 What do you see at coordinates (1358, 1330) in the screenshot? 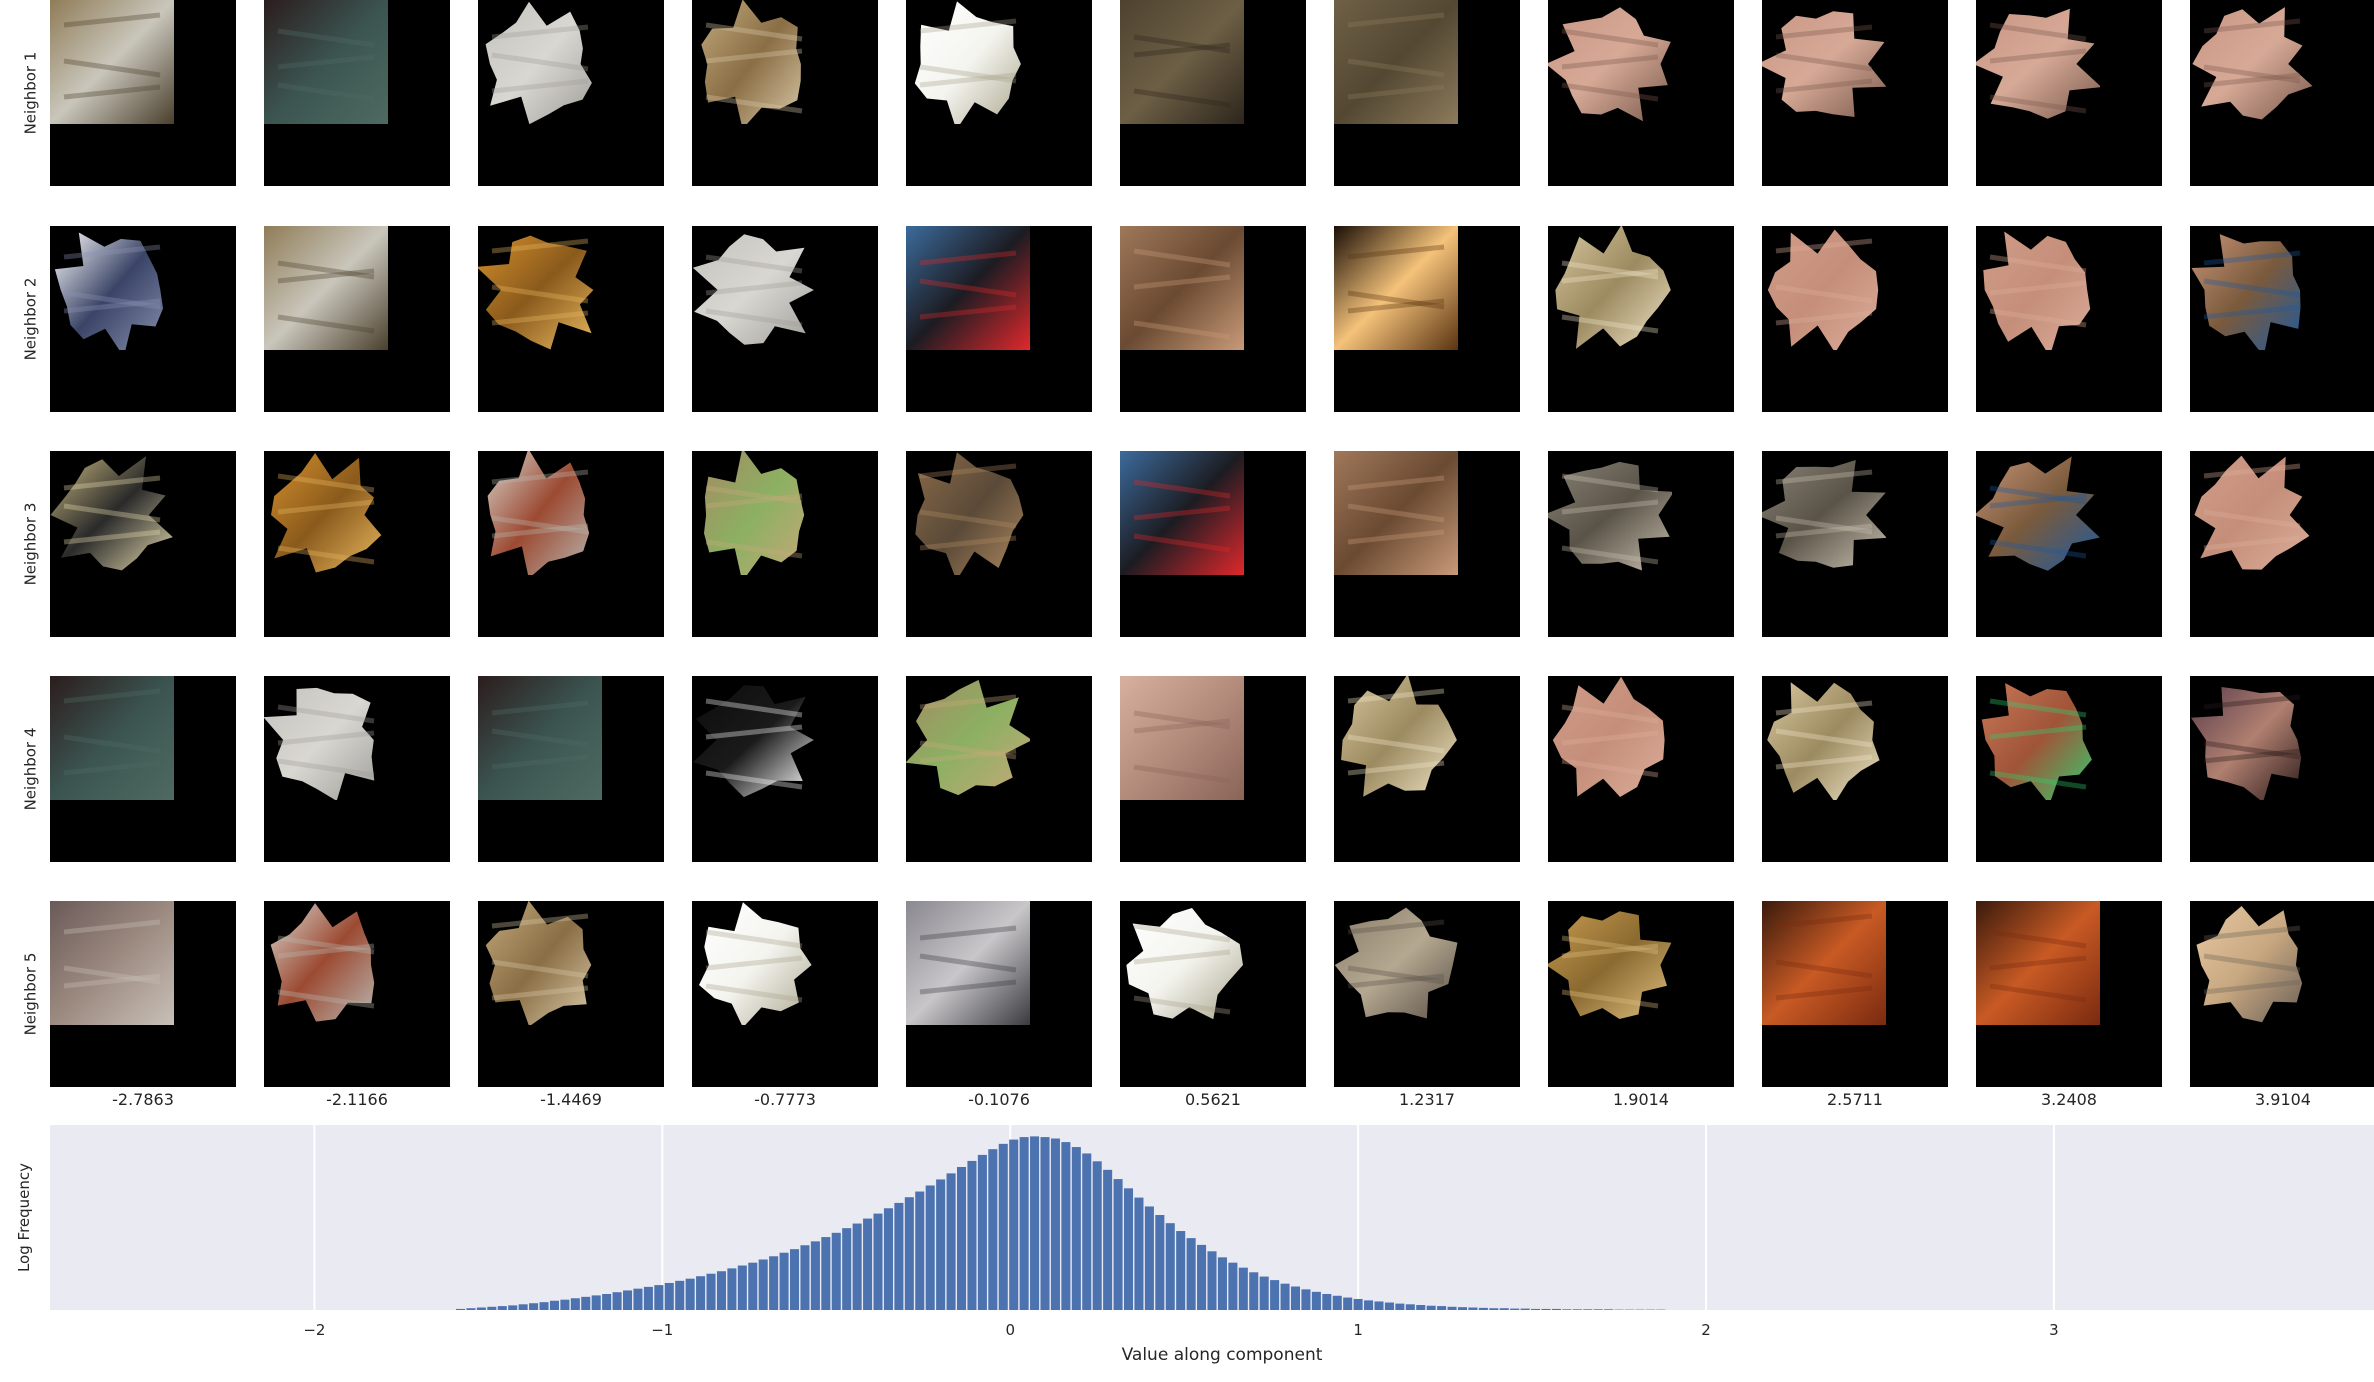
I see `x-tick-label: 1` at bounding box center [1358, 1330].